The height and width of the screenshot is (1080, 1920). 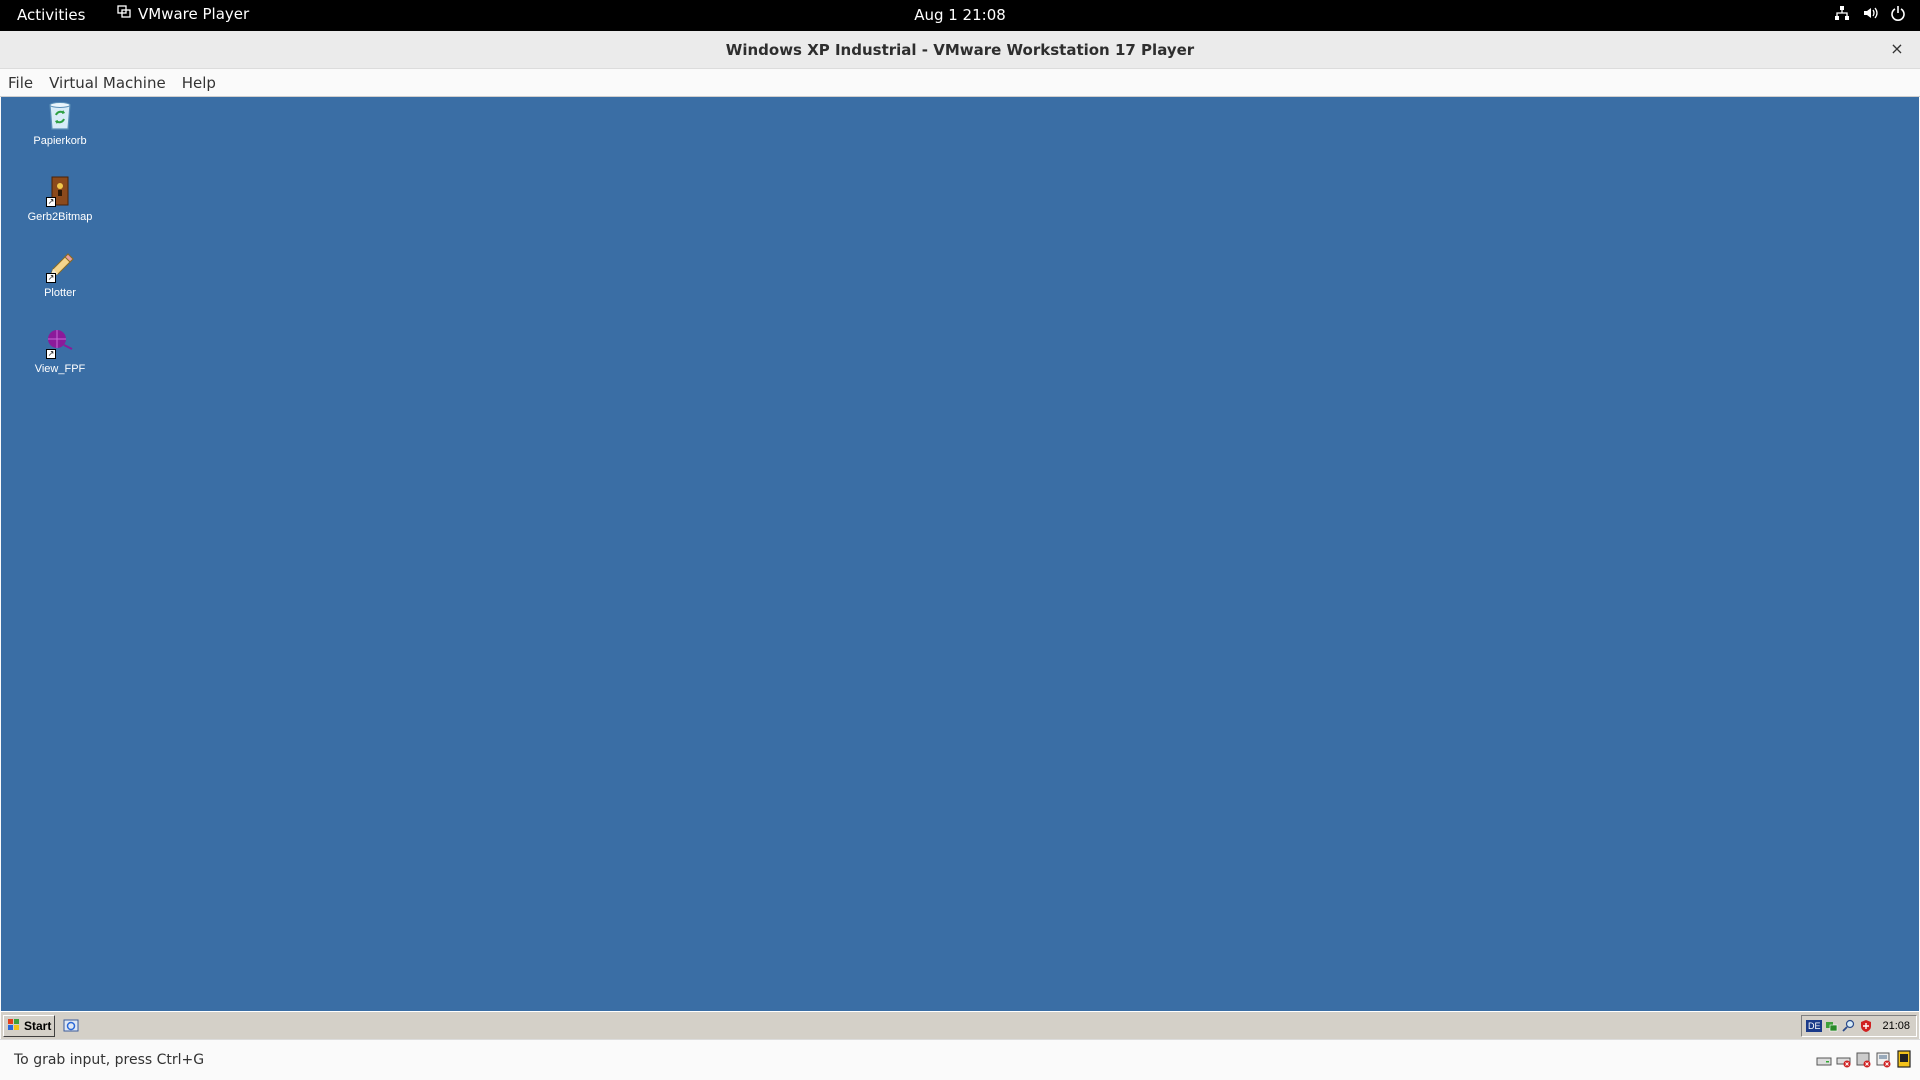 I want to click on search-tray-icon, so click(x=1849, y=1026).